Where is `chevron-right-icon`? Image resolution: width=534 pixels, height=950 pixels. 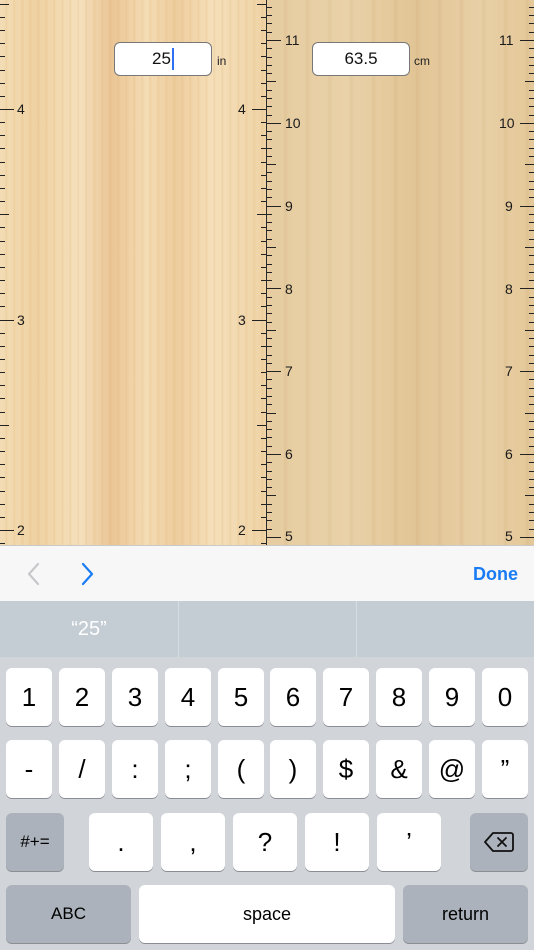 chevron-right-icon is located at coordinates (88, 574).